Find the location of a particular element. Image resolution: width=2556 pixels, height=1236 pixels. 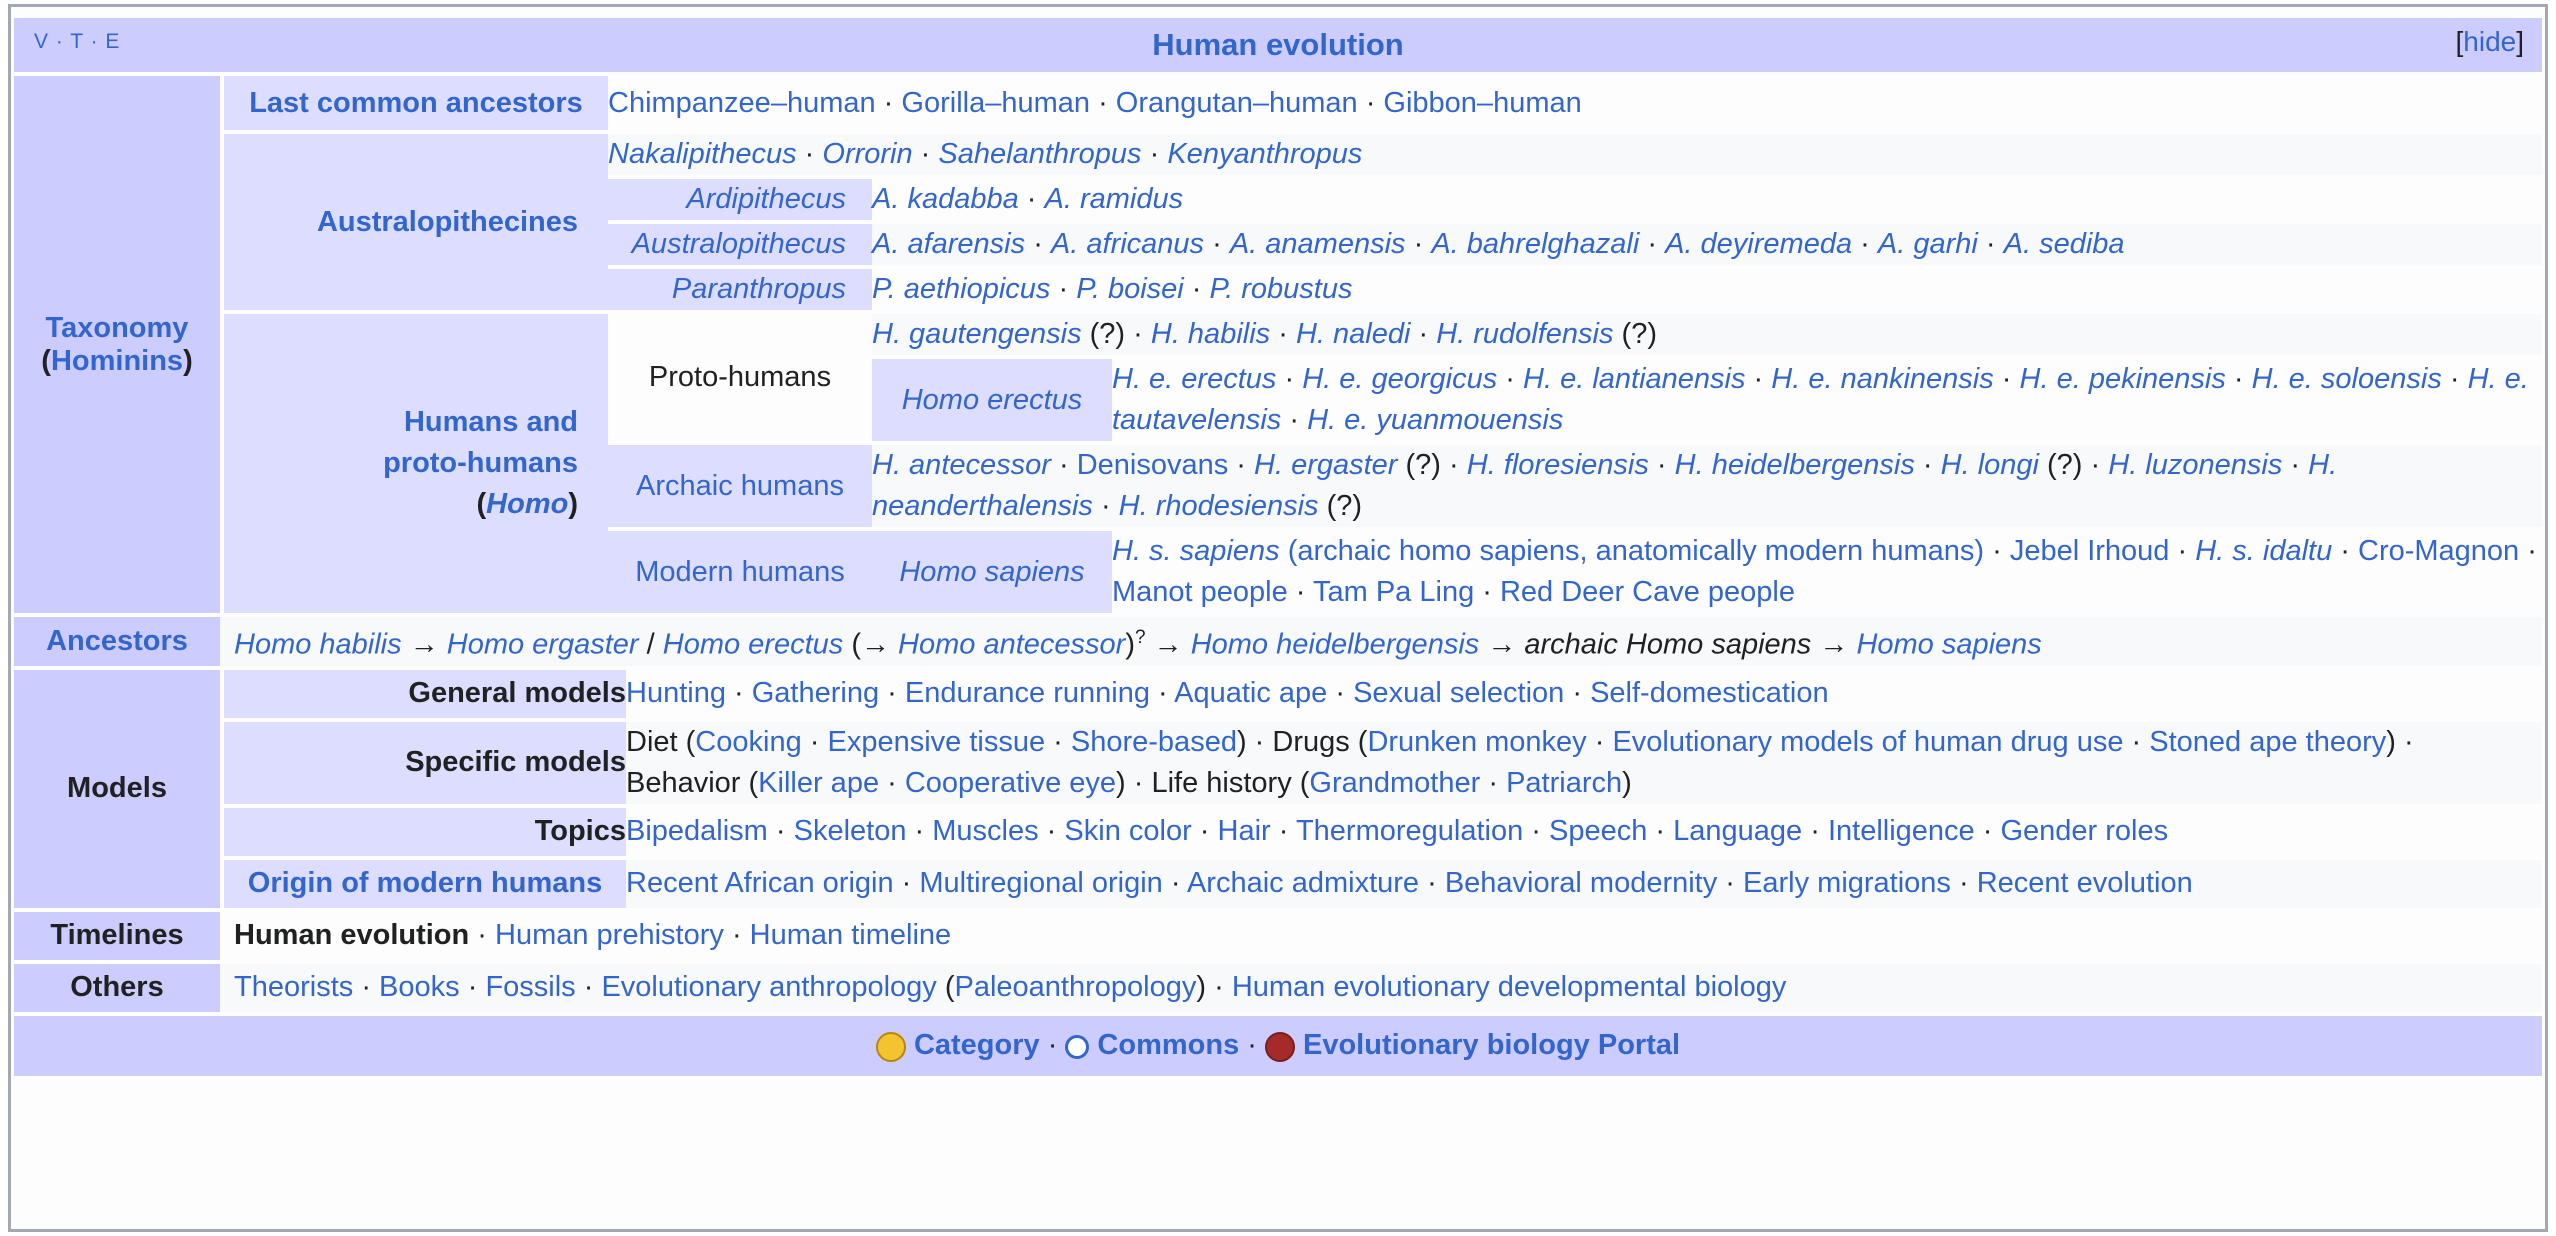

australopithecine-item: Kenyanthropus is located at coordinates (1264, 154).